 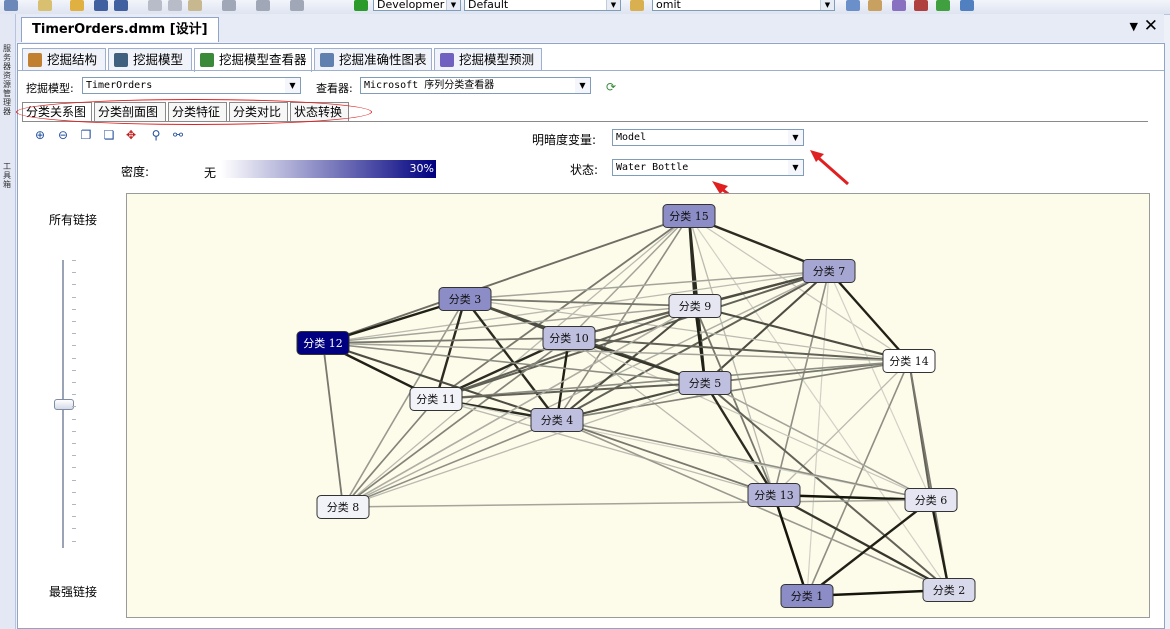 I want to click on zoom-in-icon: ⊕, so click(x=40, y=135).